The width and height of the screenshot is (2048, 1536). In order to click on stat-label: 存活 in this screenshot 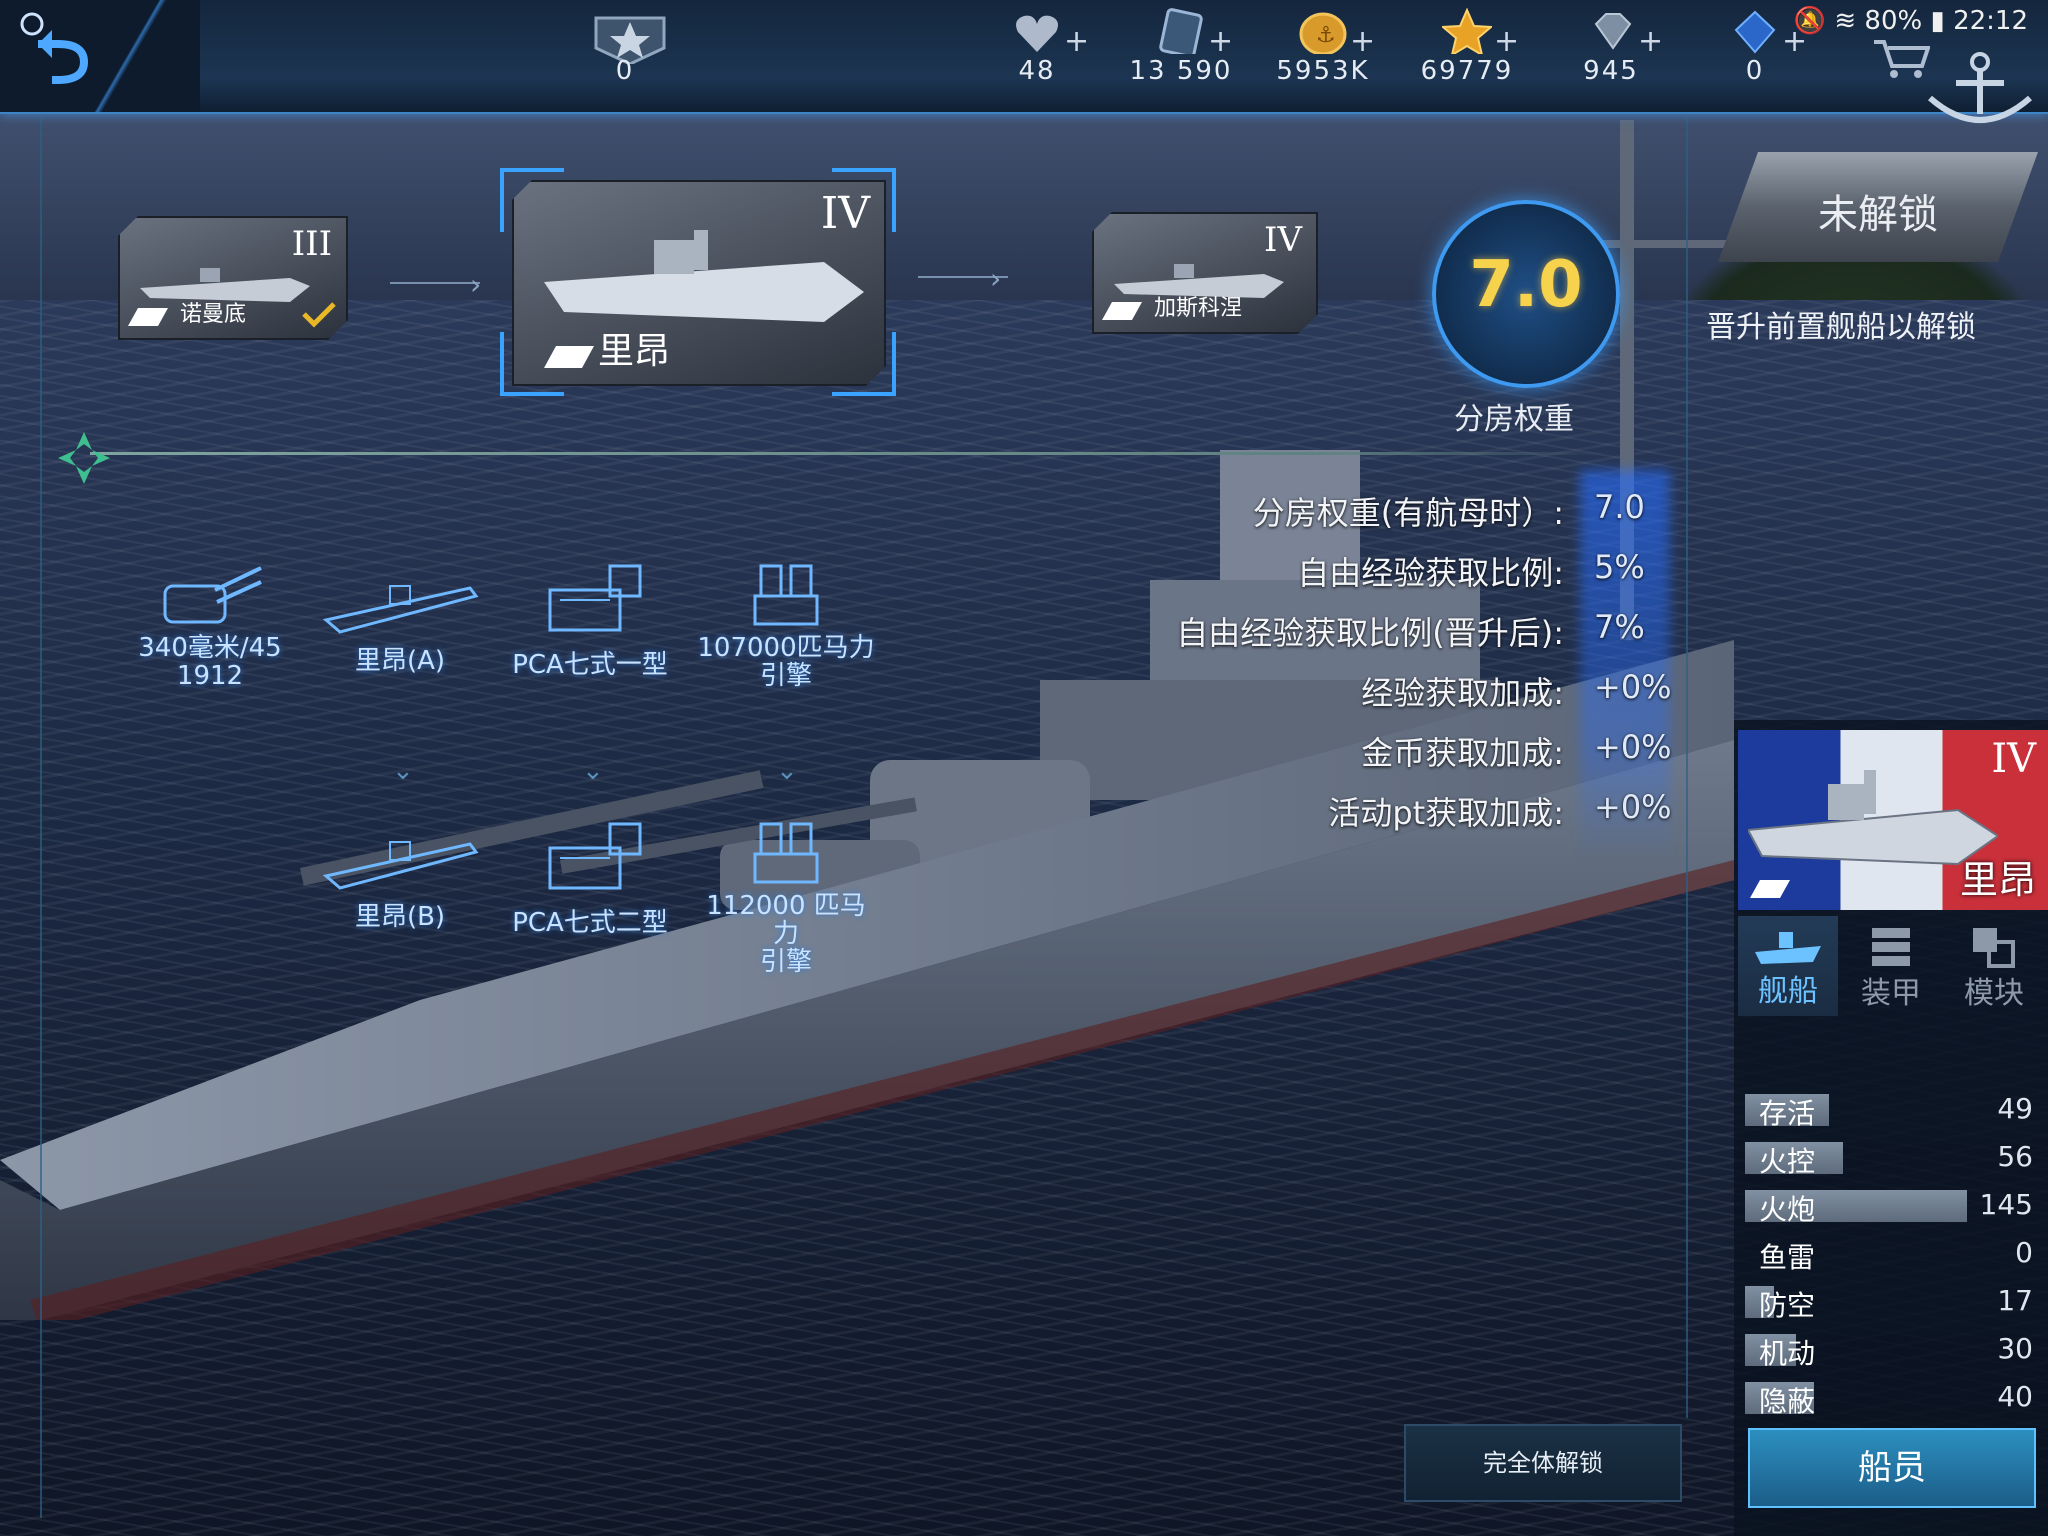, I will do `click(1787, 1113)`.